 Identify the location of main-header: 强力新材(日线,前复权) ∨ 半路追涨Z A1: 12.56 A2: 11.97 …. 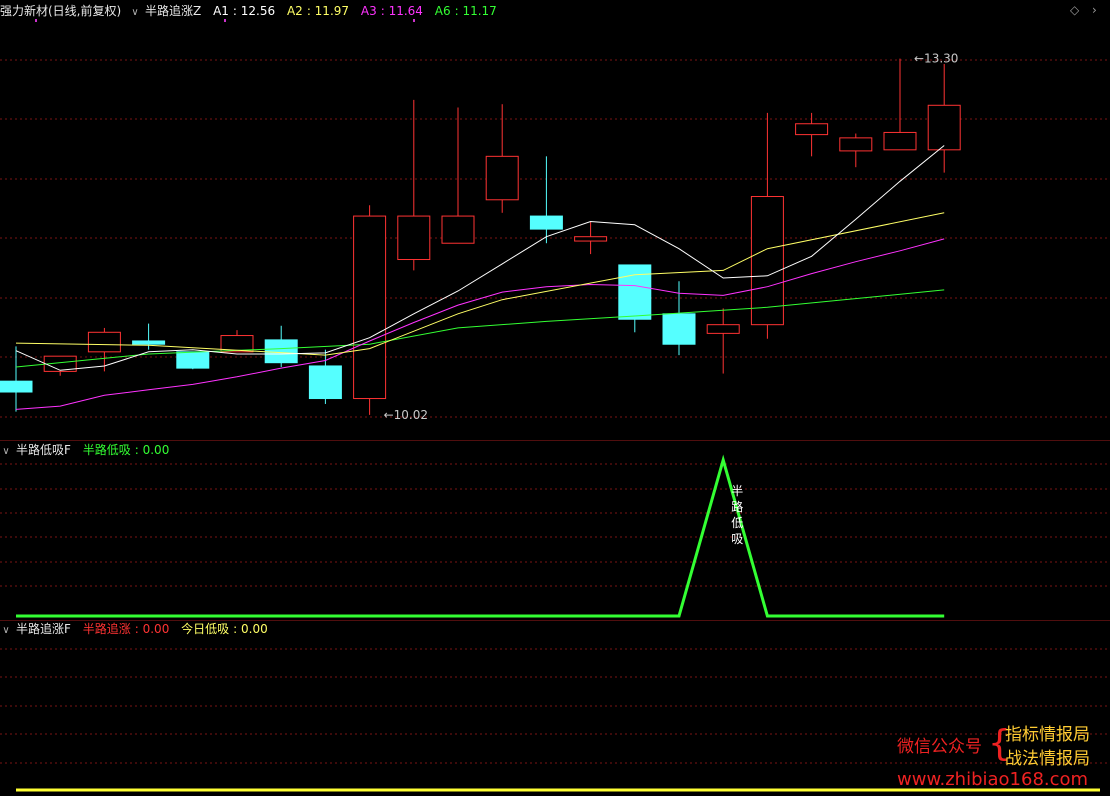
(252, 11).